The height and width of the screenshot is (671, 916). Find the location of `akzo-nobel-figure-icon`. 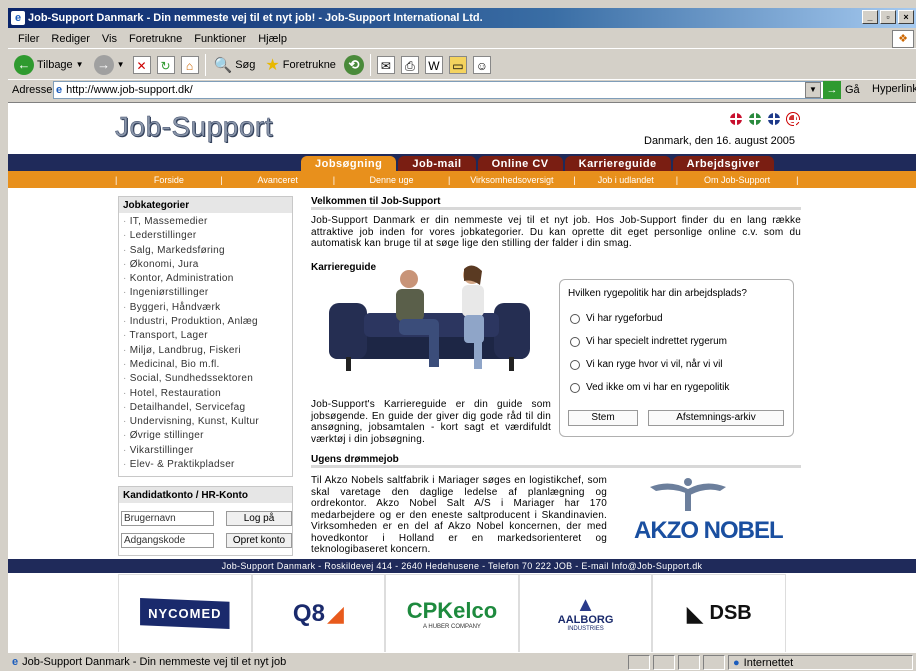

akzo-nobel-figure-icon is located at coordinates (688, 494).